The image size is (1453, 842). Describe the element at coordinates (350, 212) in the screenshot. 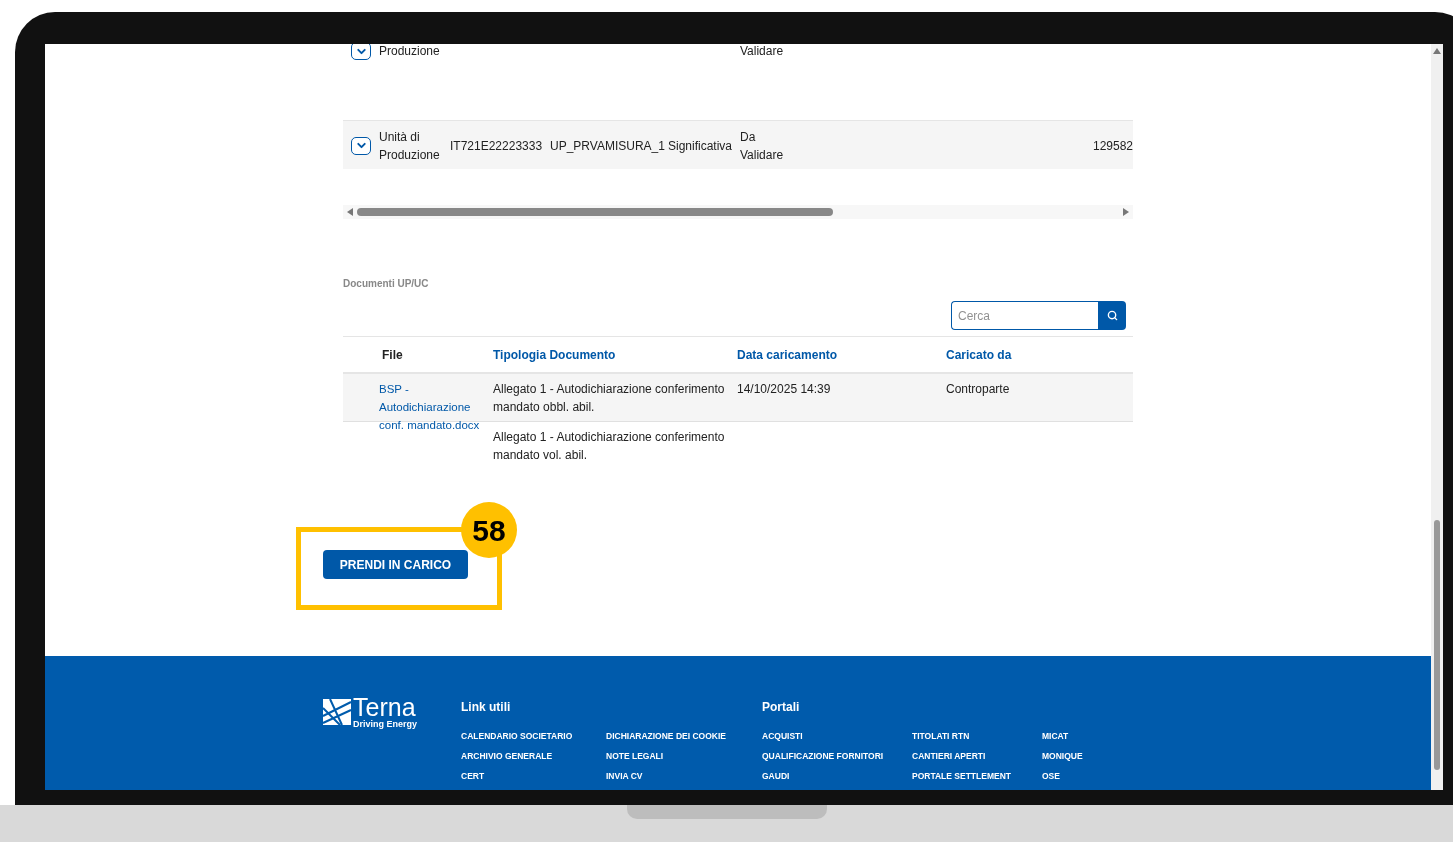

I see `scroll-left-icon` at that location.